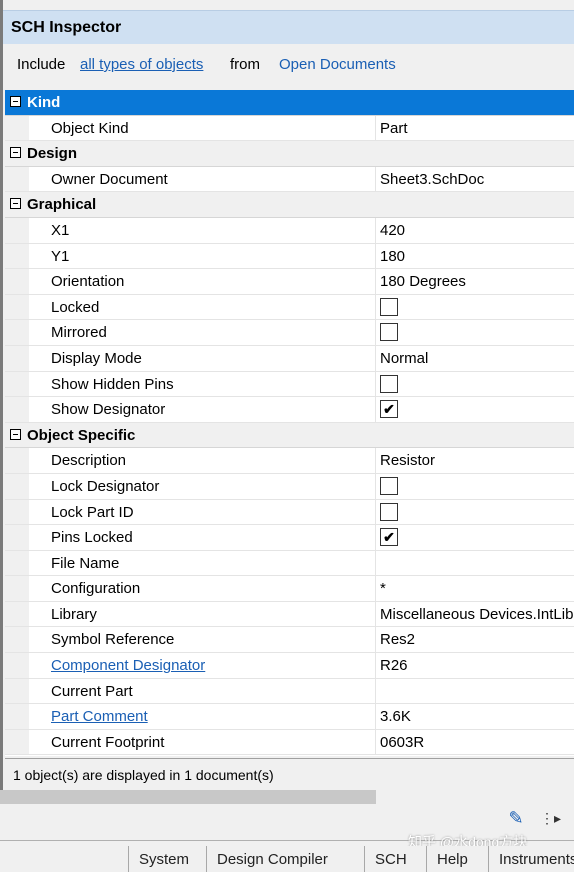 This screenshot has width=574, height=872. Describe the element at coordinates (141, 64) in the screenshot. I see `object-types-link: all types of objects` at that location.